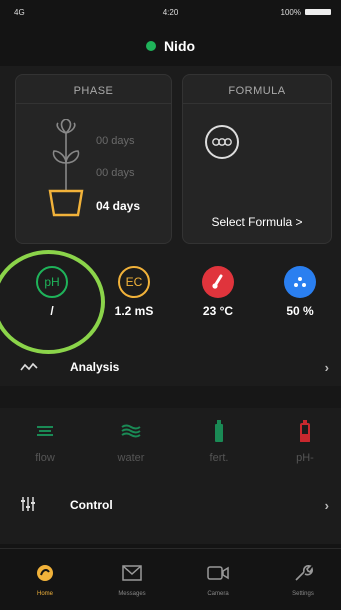  What do you see at coordinates (45, 573) in the screenshot?
I see `home-icon` at bounding box center [45, 573].